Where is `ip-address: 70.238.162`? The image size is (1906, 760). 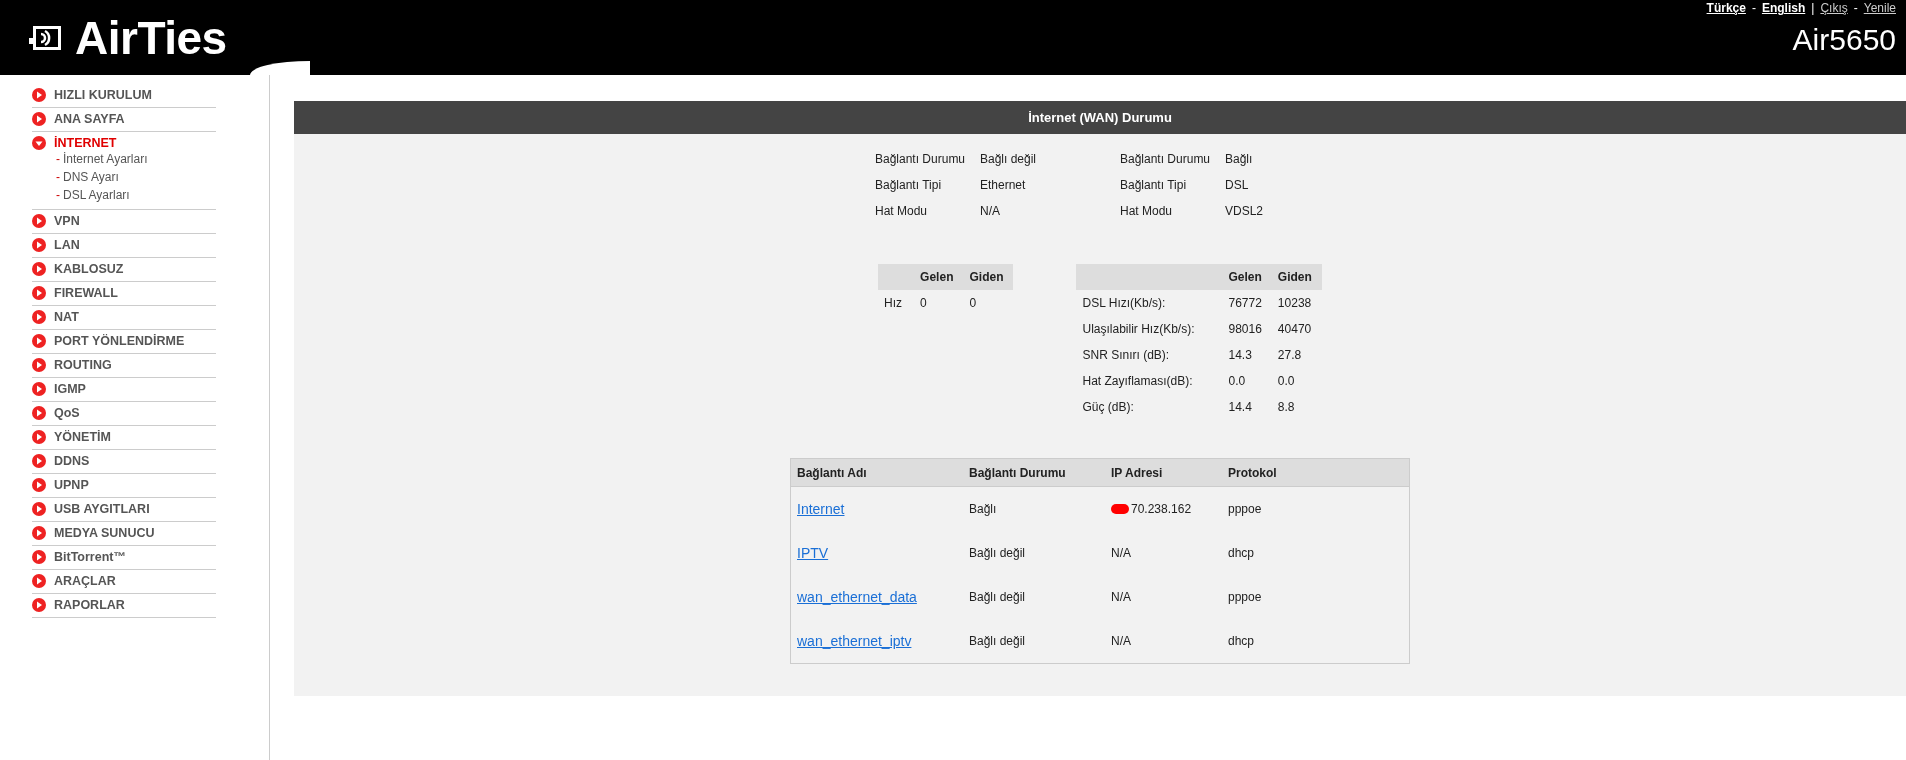 ip-address: 70.238.162 is located at coordinates (1151, 509).